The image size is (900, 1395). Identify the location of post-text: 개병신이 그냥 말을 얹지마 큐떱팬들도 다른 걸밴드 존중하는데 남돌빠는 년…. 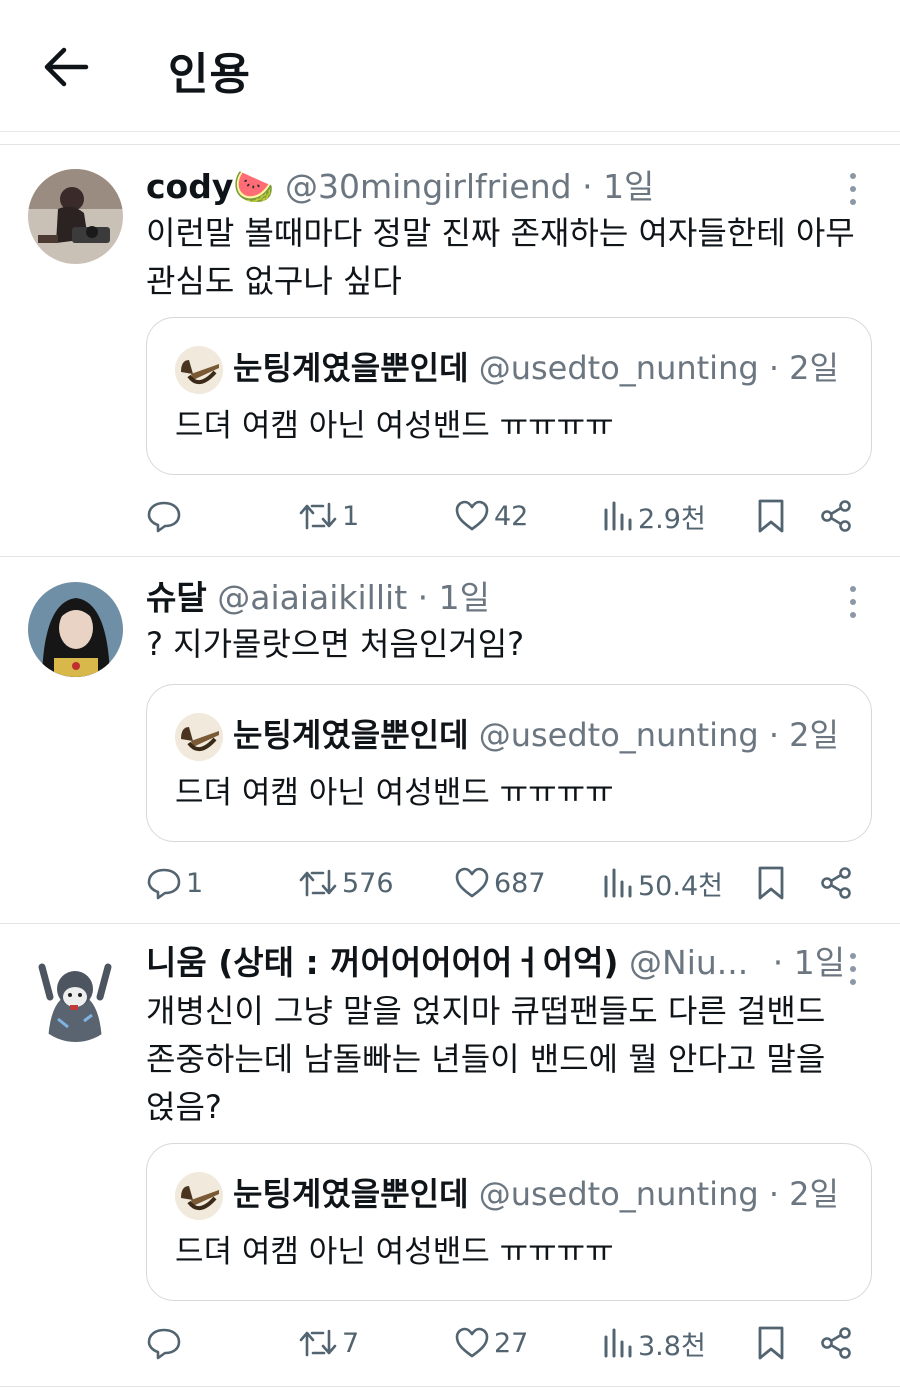
(486, 1059).